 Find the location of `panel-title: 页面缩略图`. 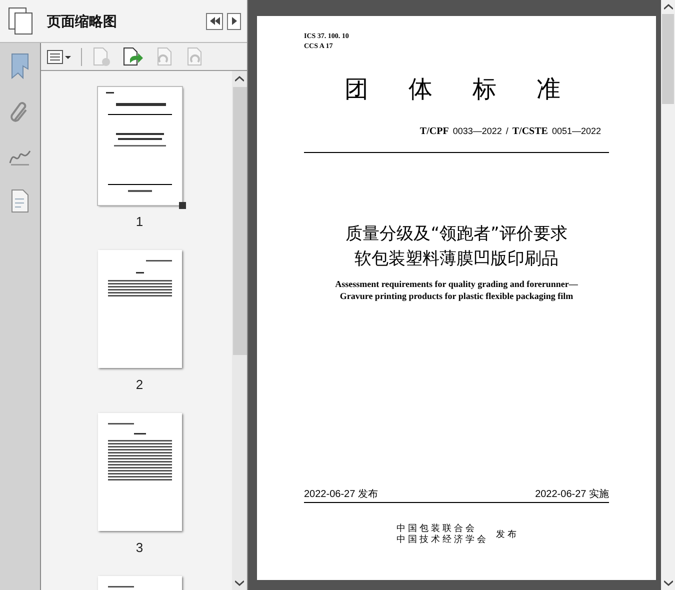

panel-title: 页面缩略图 is located at coordinates (82, 21).